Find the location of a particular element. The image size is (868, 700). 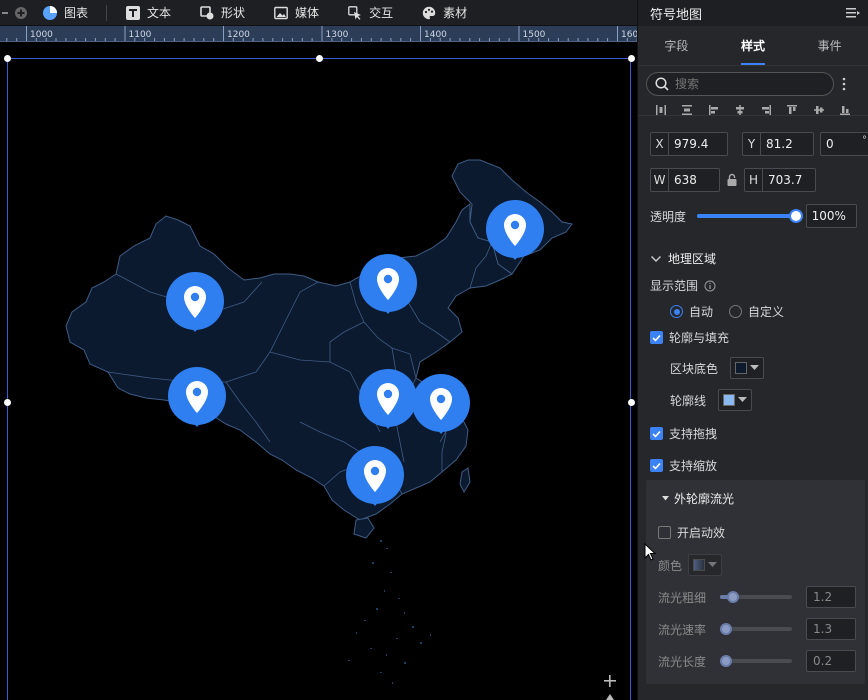

radio-auto is located at coordinates (676, 311).